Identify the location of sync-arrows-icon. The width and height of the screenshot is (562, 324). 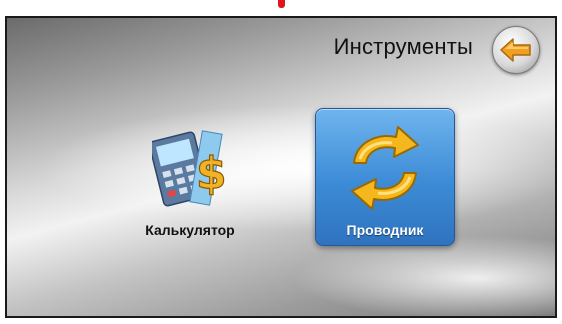
(385, 168).